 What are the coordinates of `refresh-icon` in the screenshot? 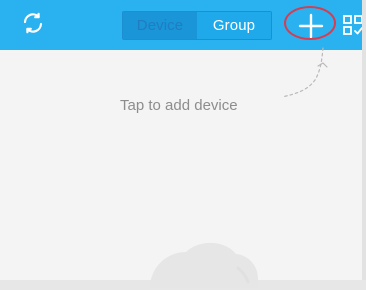 It's located at (33, 23).